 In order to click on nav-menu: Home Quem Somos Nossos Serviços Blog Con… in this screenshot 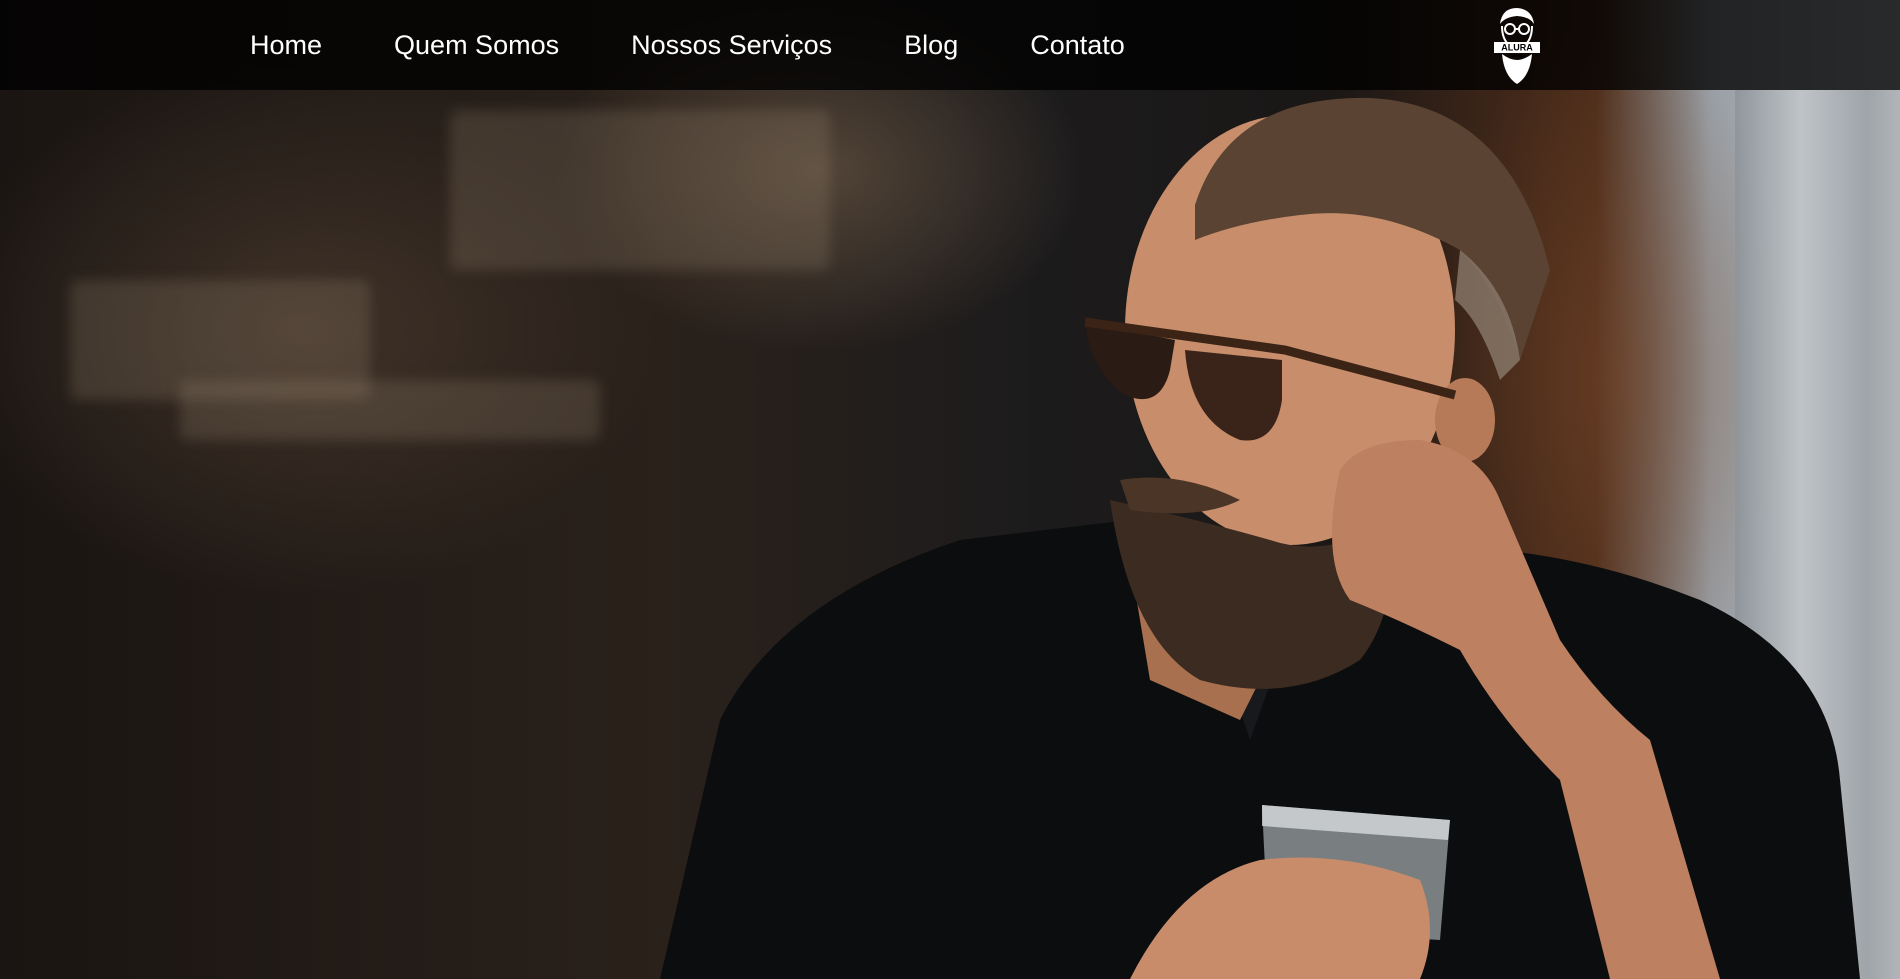, I will do `click(723, 45)`.